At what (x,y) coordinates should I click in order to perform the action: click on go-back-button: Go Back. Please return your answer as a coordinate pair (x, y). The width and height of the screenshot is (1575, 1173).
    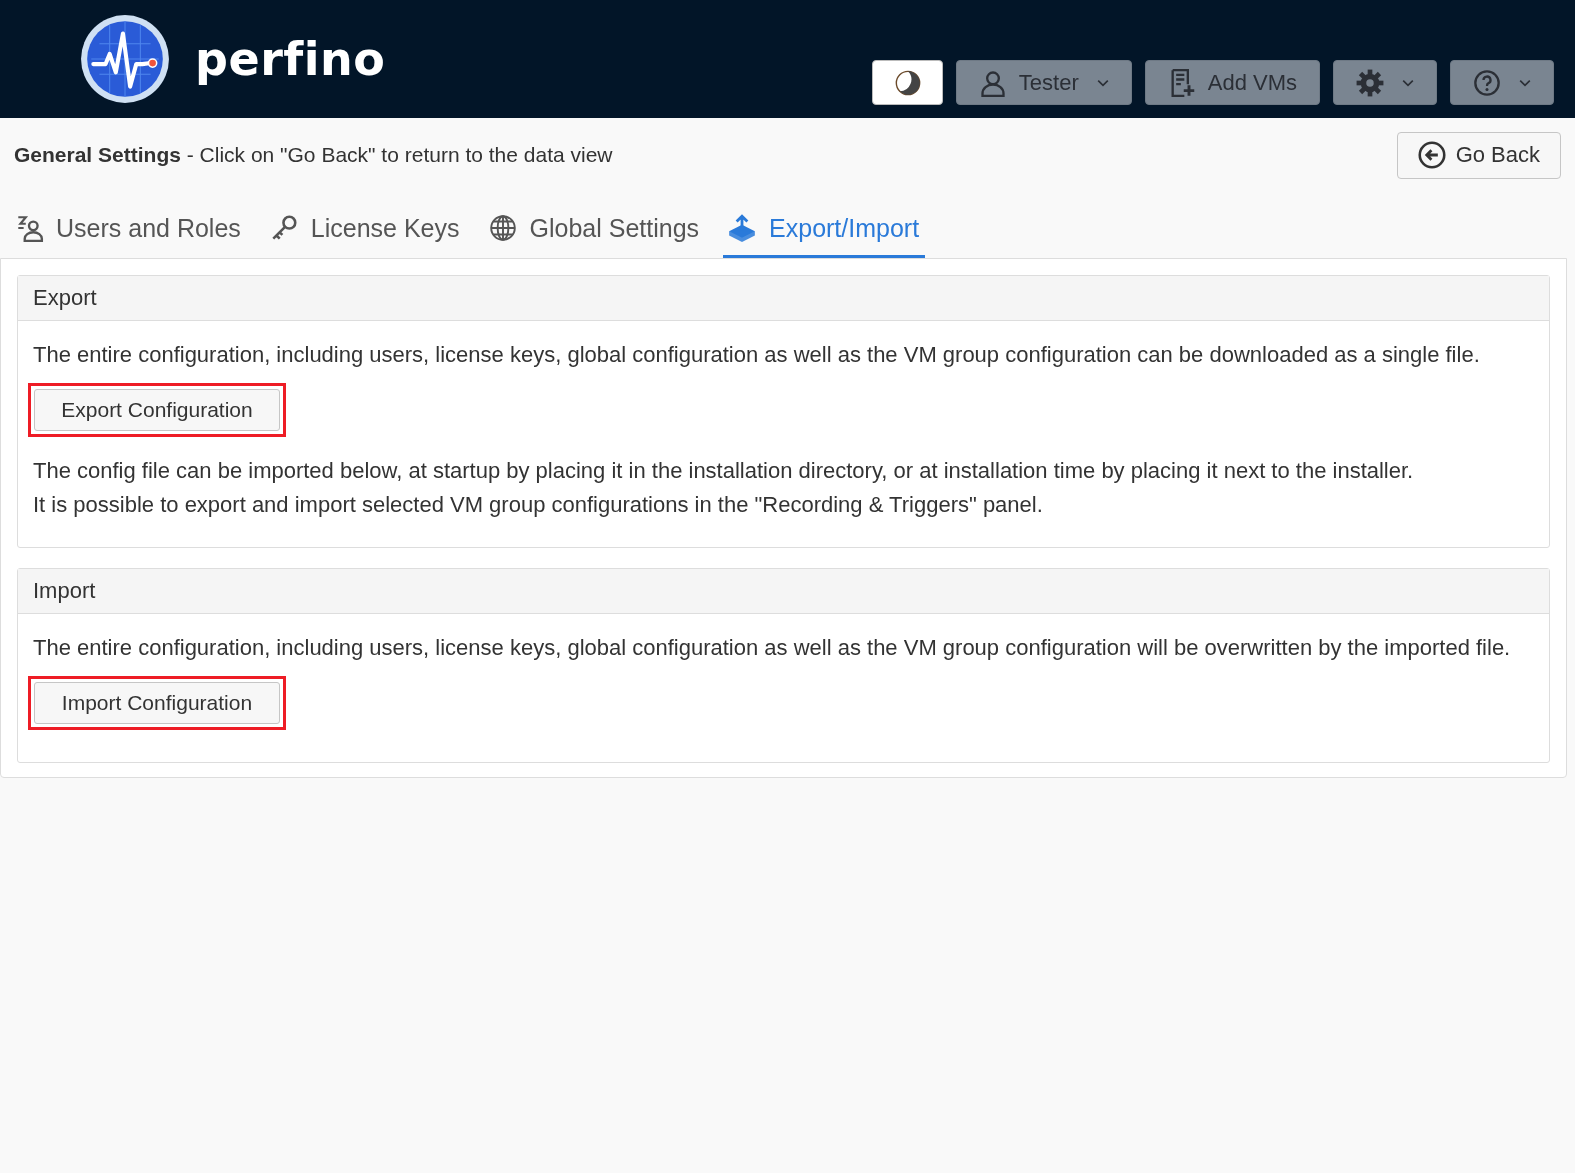
    Looking at the image, I should click on (1478, 155).